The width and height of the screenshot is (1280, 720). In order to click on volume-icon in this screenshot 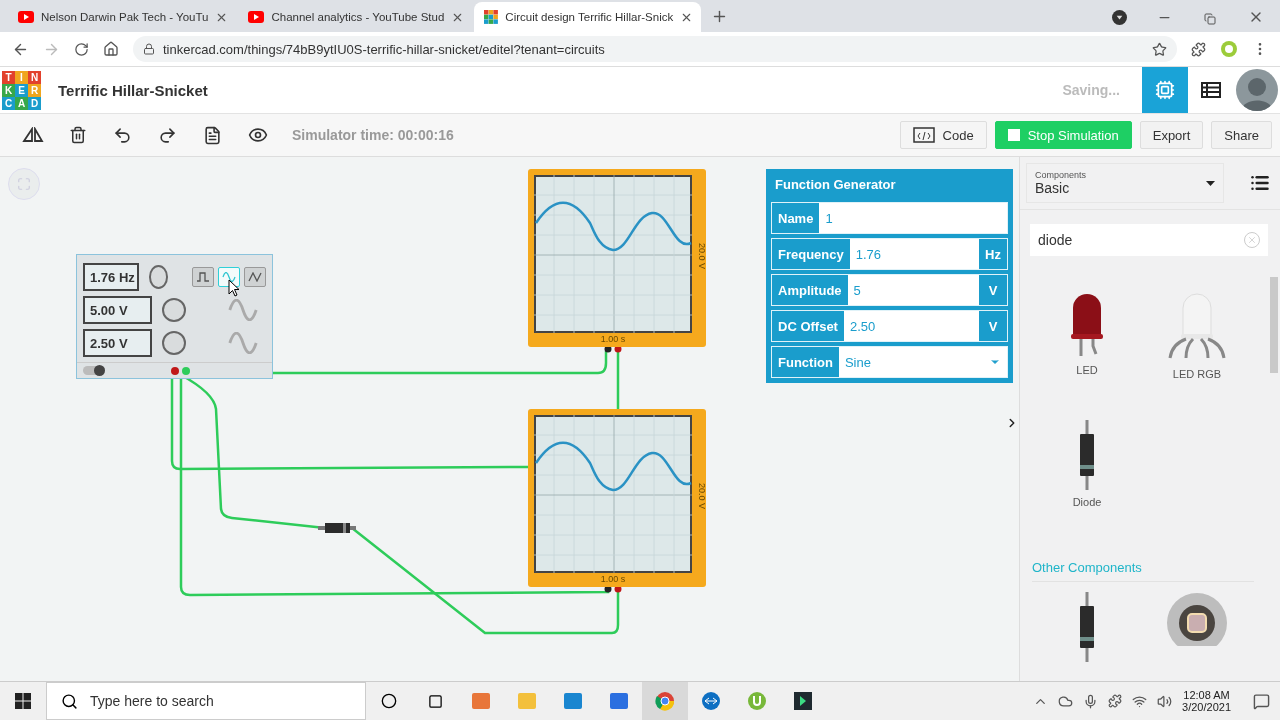, I will do `click(1165, 701)`.